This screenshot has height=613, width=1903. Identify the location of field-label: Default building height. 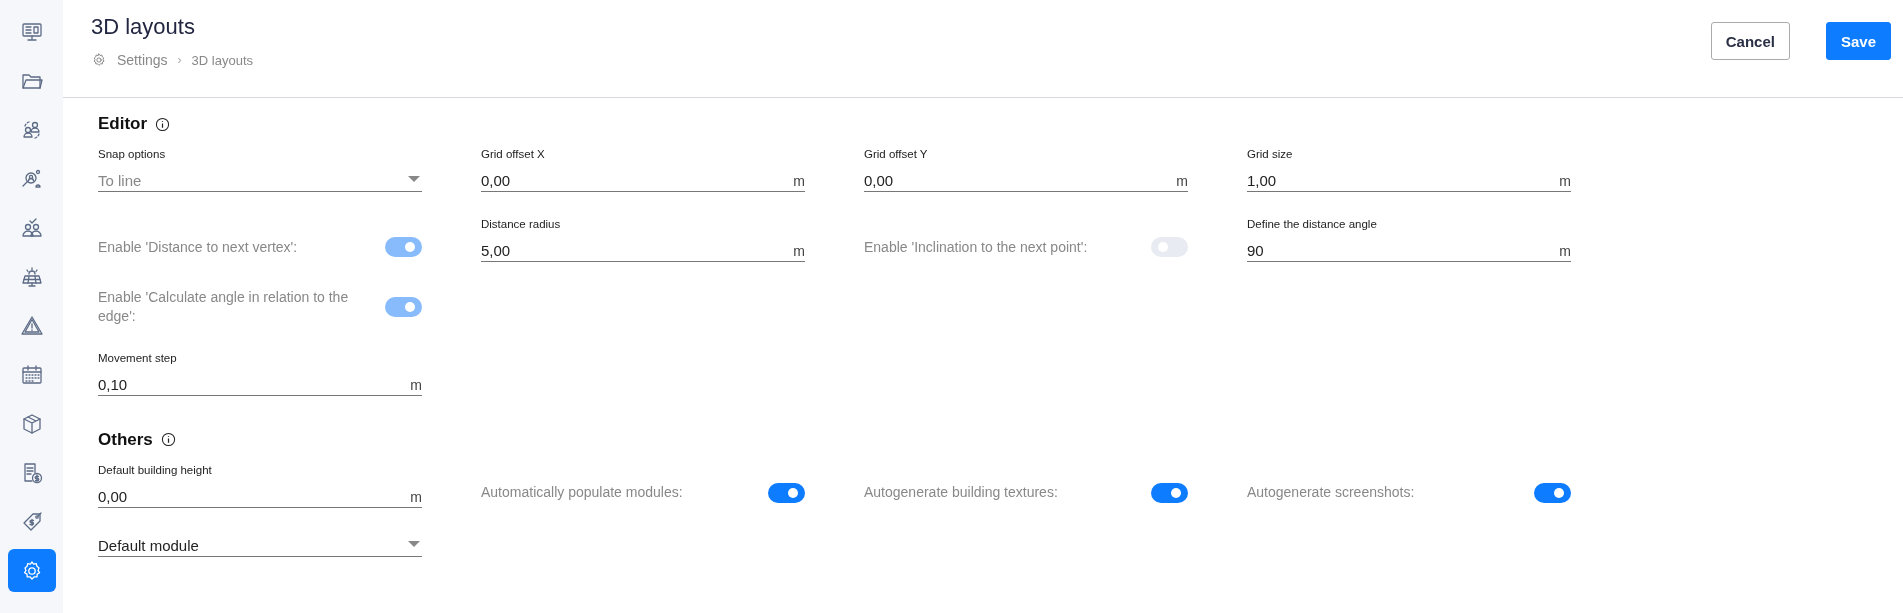
(155, 469).